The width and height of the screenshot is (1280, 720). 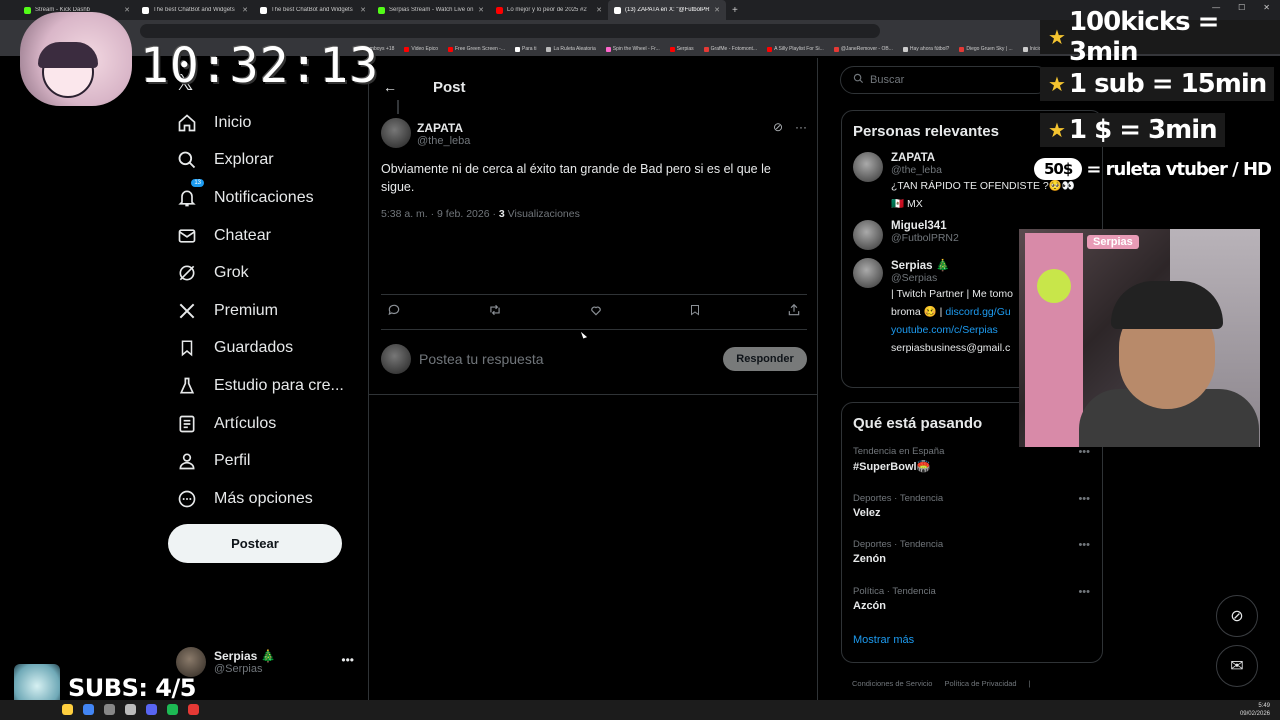 What do you see at coordinates (525, 49) in the screenshot?
I see `bookmark-item: Para ti` at bounding box center [525, 49].